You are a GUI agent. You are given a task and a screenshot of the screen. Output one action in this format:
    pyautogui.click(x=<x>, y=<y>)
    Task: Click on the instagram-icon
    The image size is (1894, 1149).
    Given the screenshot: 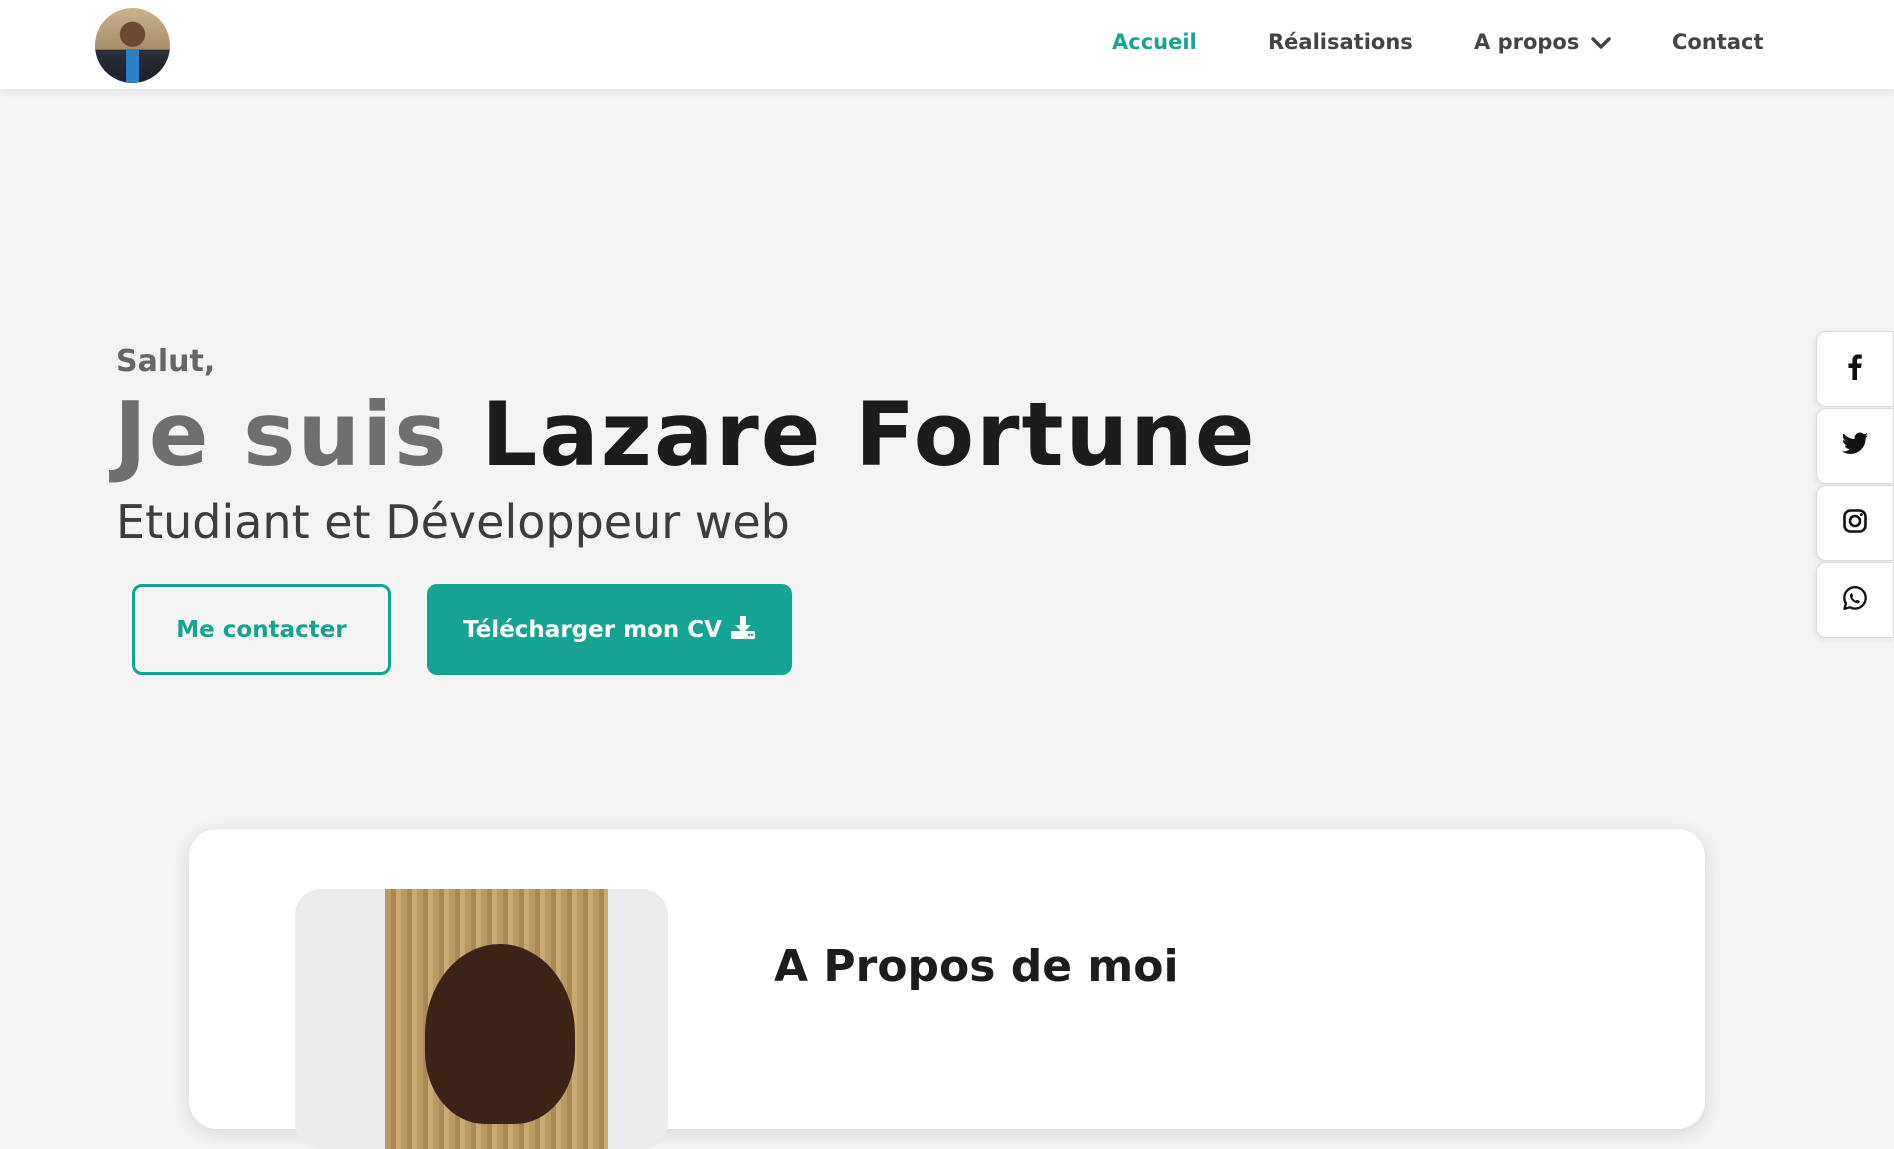 What is the action you would take?
    pyautogui.click(x=1855, y=523)
    